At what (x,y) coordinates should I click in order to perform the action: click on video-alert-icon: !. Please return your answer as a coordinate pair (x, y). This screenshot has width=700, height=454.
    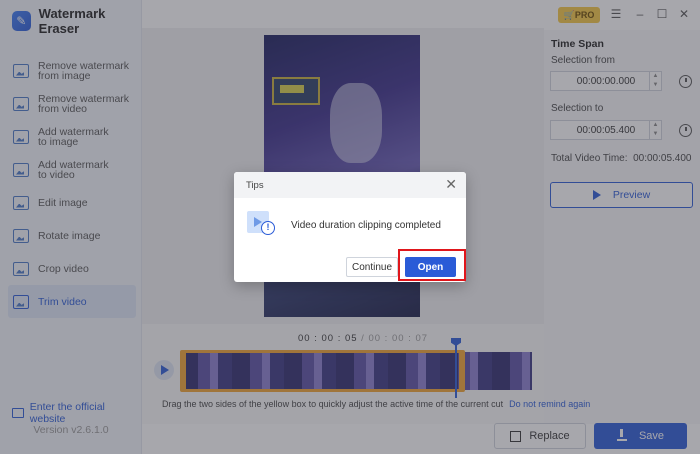
    Looking at the image, I should click on (262, 222).